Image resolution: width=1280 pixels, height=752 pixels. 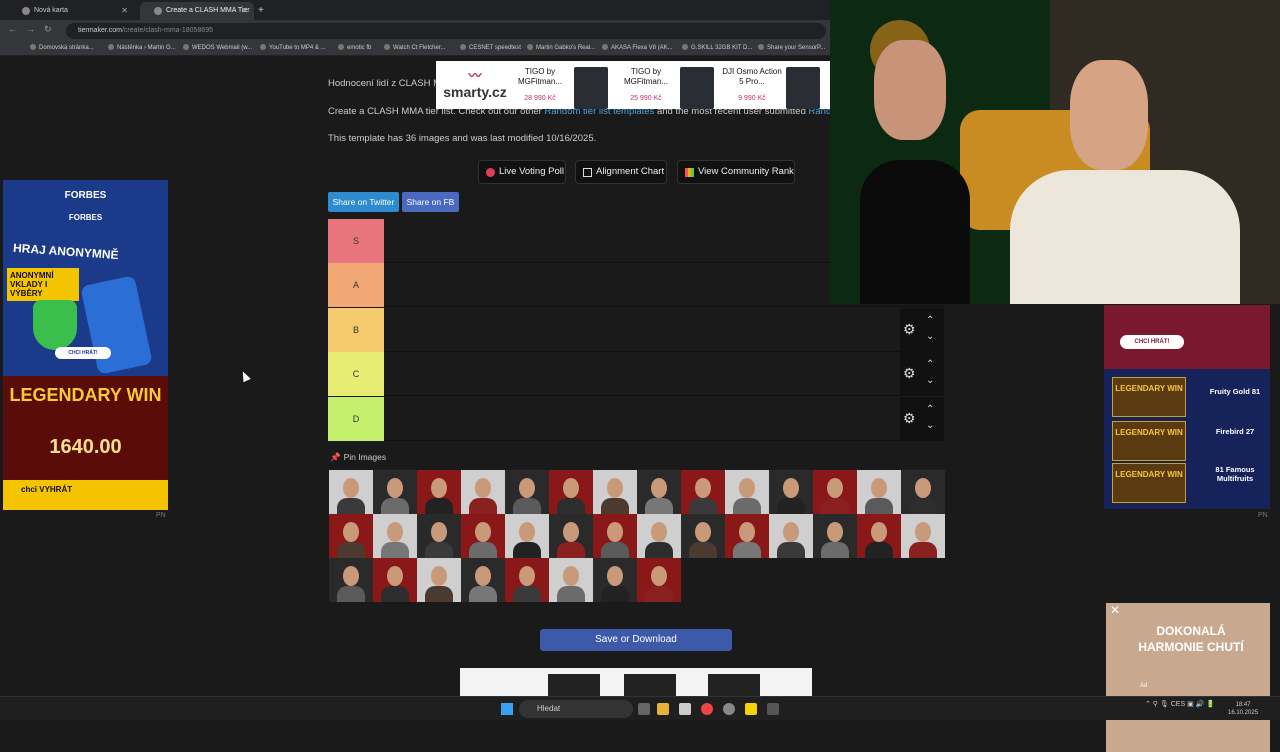 What do you see at coordinates (1152, 342) in the screenshot?
I see `ad-cta-button: CHCI HRÁT!` at bounding box center [1152, 342].